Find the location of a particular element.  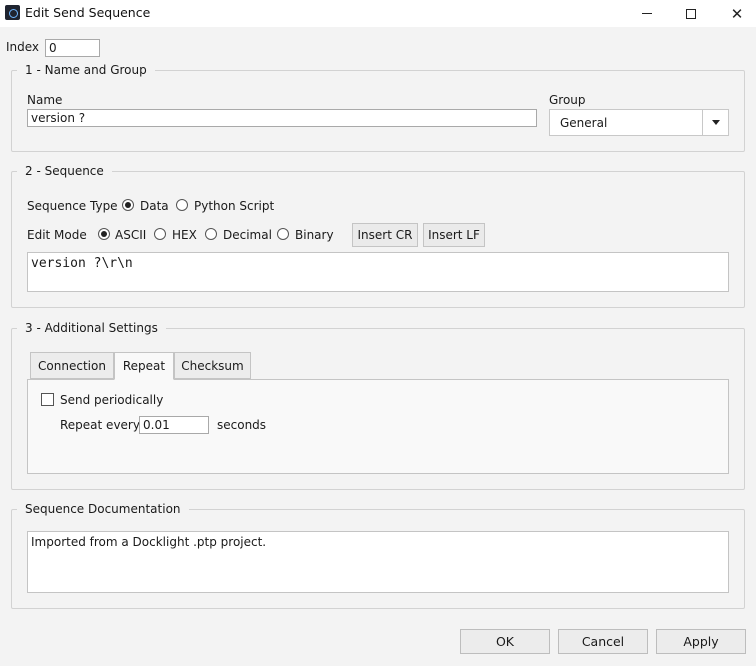

tab-repeat: Repeat is located at coordinates (144, 366).